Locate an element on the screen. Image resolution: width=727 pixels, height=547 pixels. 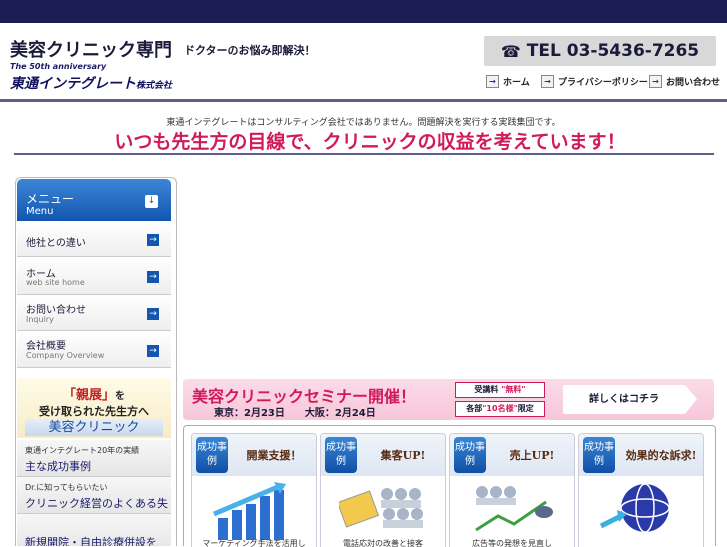
anniversary-text: The 50th anniversary is located at coordinates (58, 66).